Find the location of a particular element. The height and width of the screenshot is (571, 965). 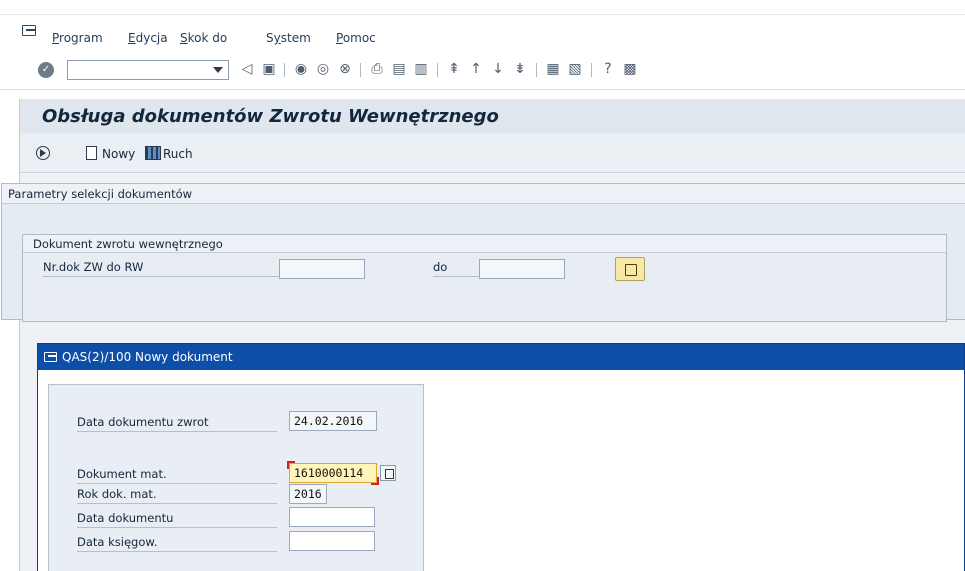

system-menu-icon is located at coordinates (29, 30).